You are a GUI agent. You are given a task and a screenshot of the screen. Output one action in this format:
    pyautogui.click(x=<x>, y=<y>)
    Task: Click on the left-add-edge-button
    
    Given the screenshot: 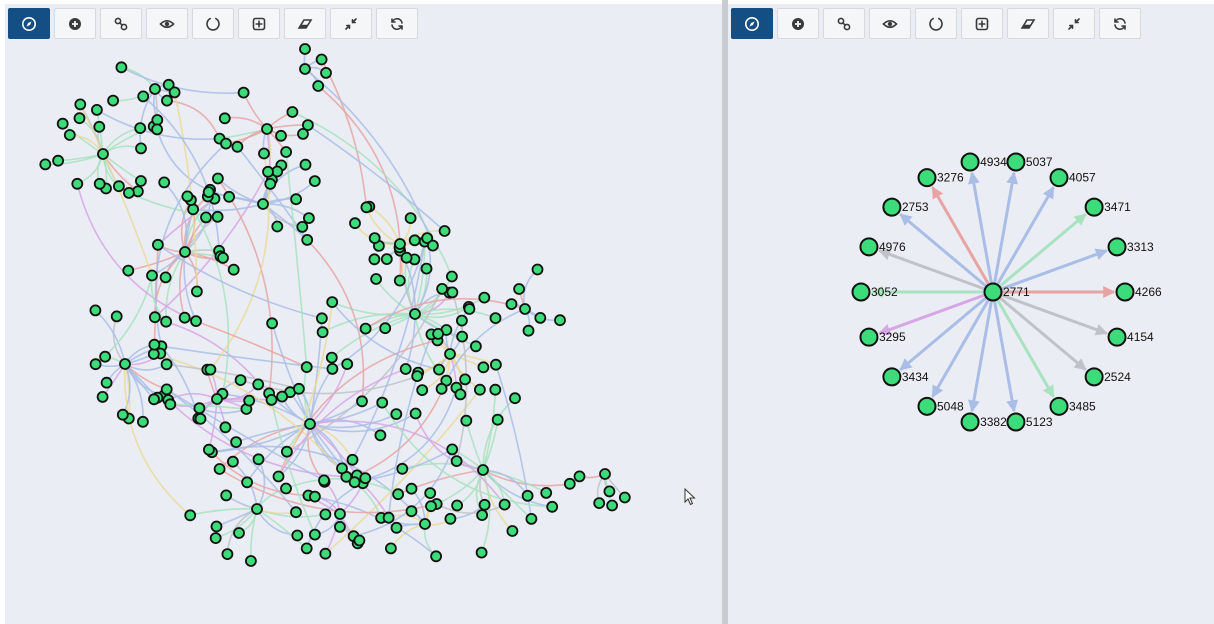 What is the action you would take?
    pyautogui.click(x=121, y=23)
    